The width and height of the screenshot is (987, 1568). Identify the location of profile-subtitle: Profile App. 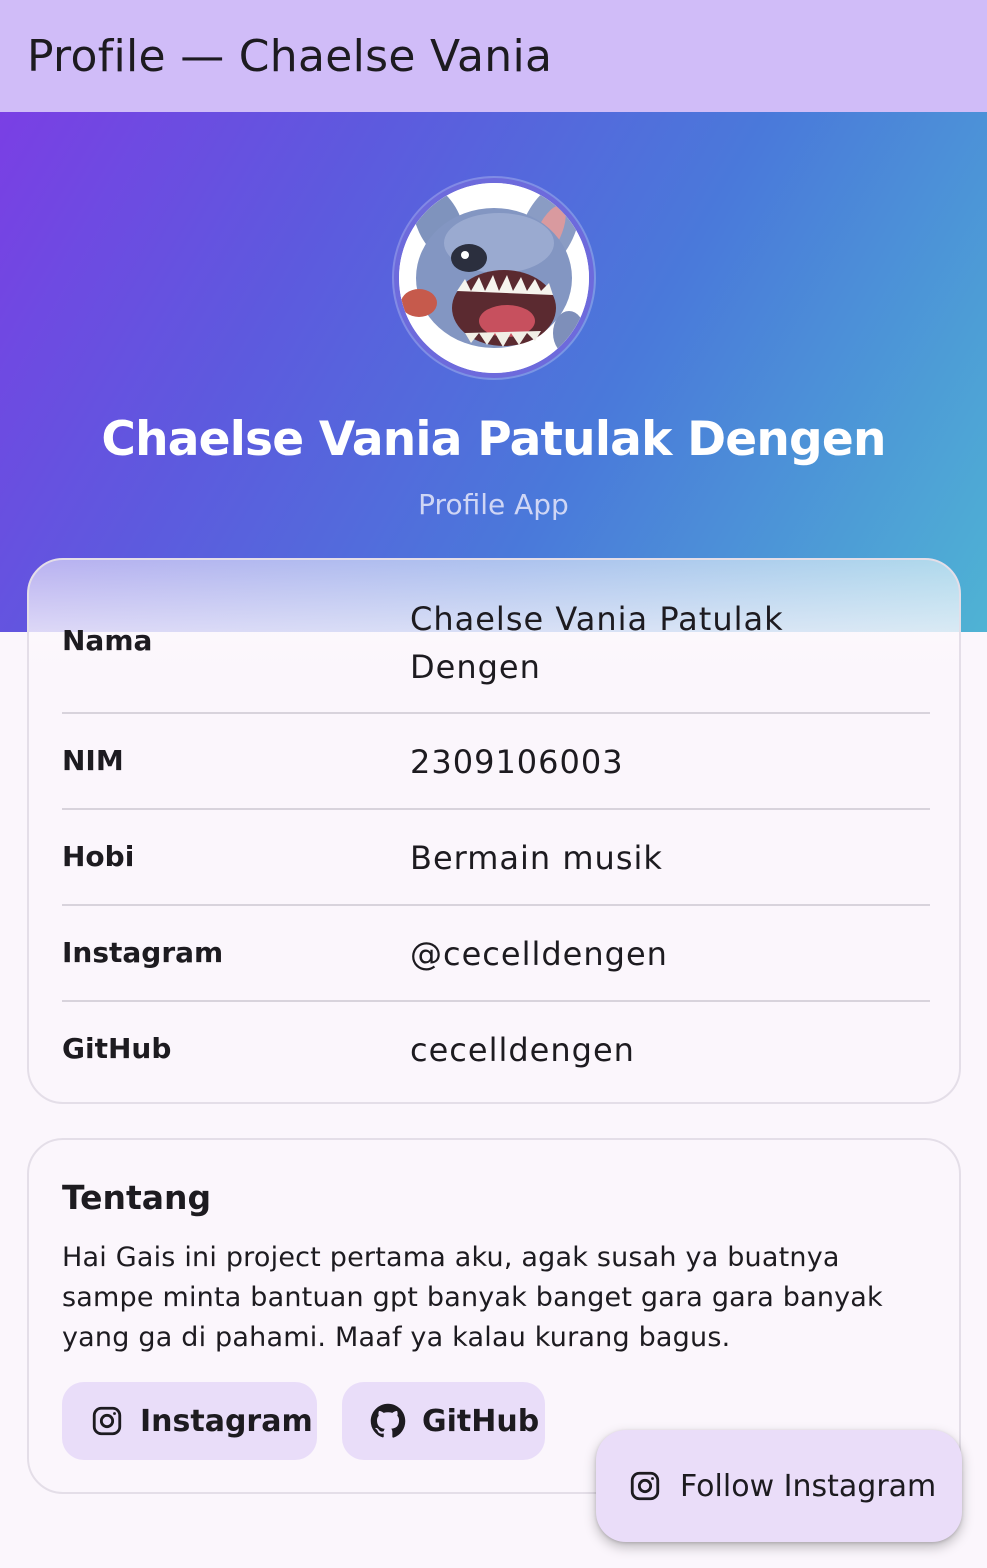
(493, 504).